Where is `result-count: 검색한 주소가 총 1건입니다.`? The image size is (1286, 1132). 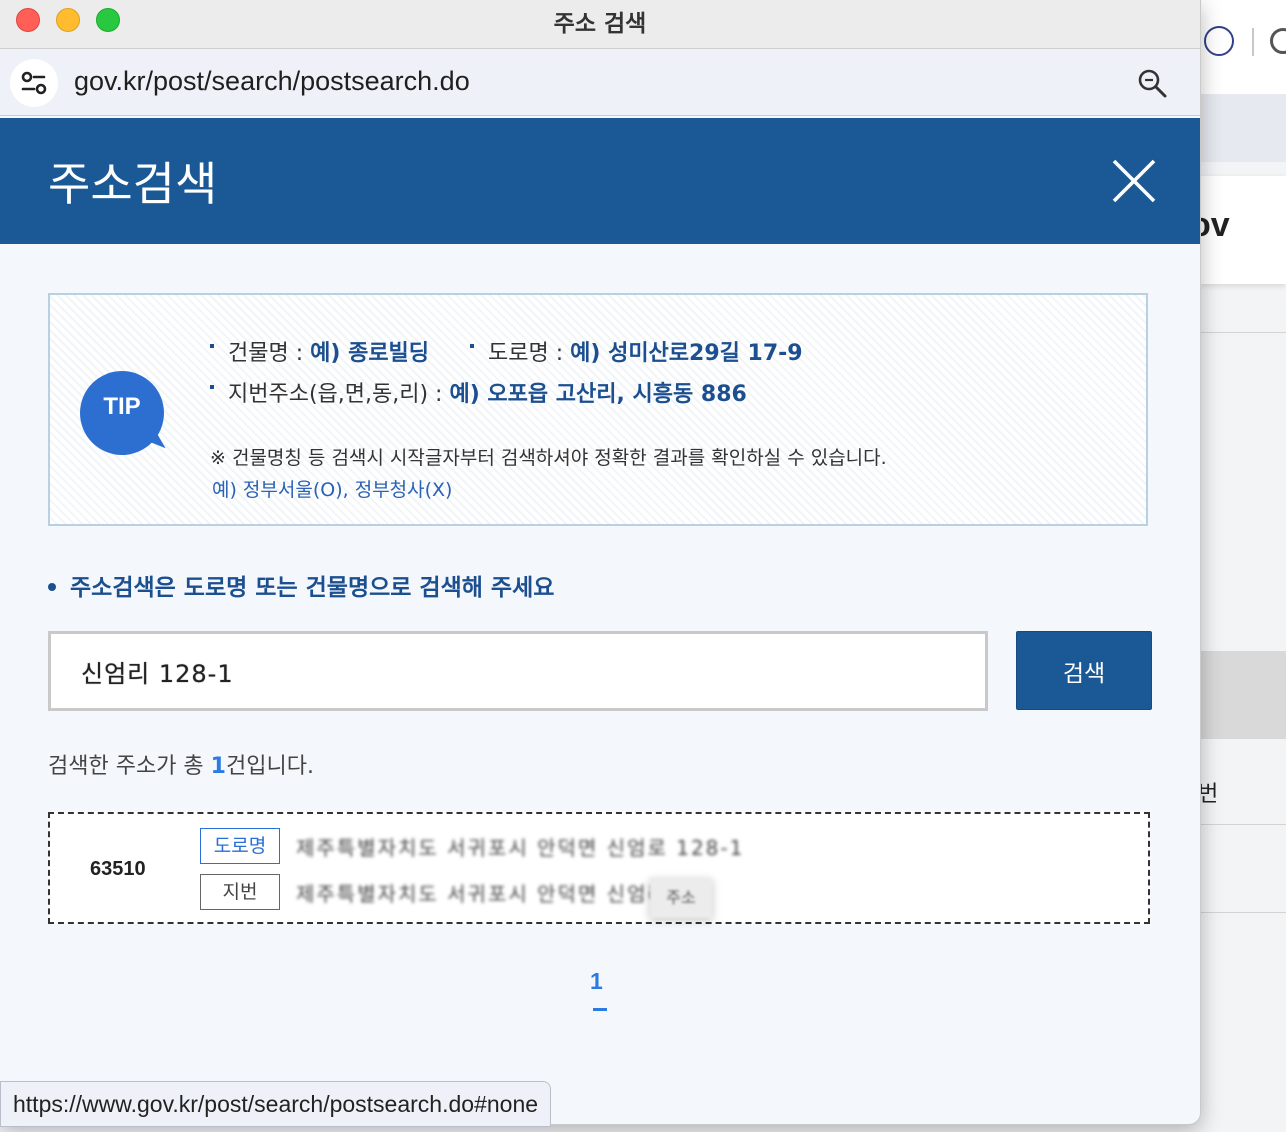 result-count: 검색한 주소가 총 1건입니다. is located at coordinates (181, 764).